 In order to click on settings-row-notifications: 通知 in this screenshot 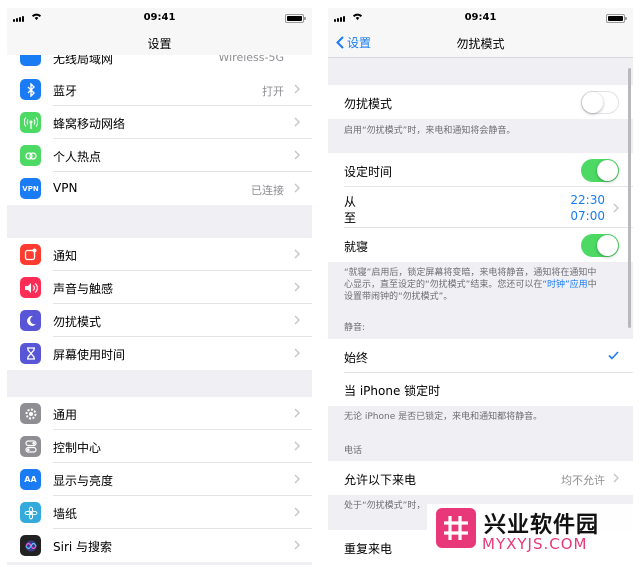, I will do `click(159, 254)`.